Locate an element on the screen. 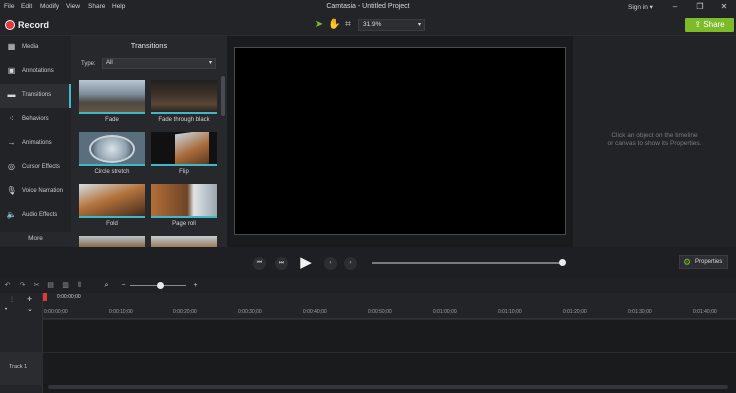 This screenshot has height=393, width=736. ruler-tick-label: 0:00:40;00 is located at coordinates (315, 312).